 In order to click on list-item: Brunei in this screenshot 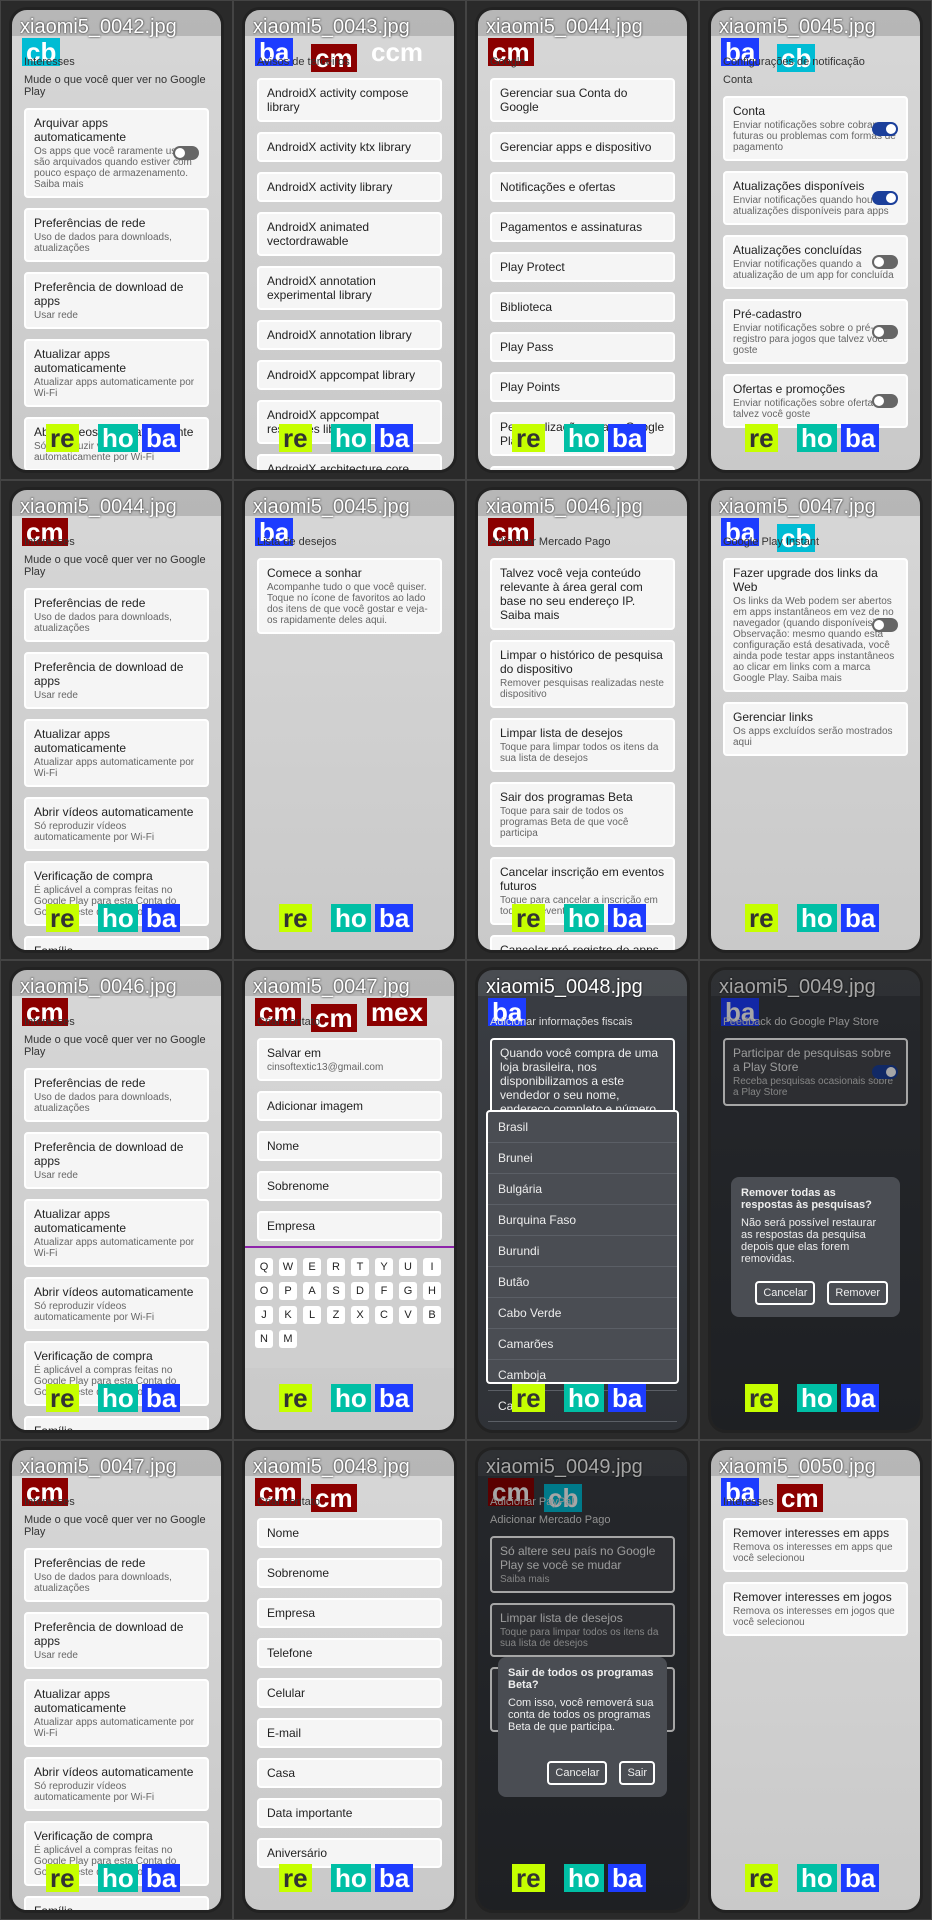, I will do `click(582, 1158)`.